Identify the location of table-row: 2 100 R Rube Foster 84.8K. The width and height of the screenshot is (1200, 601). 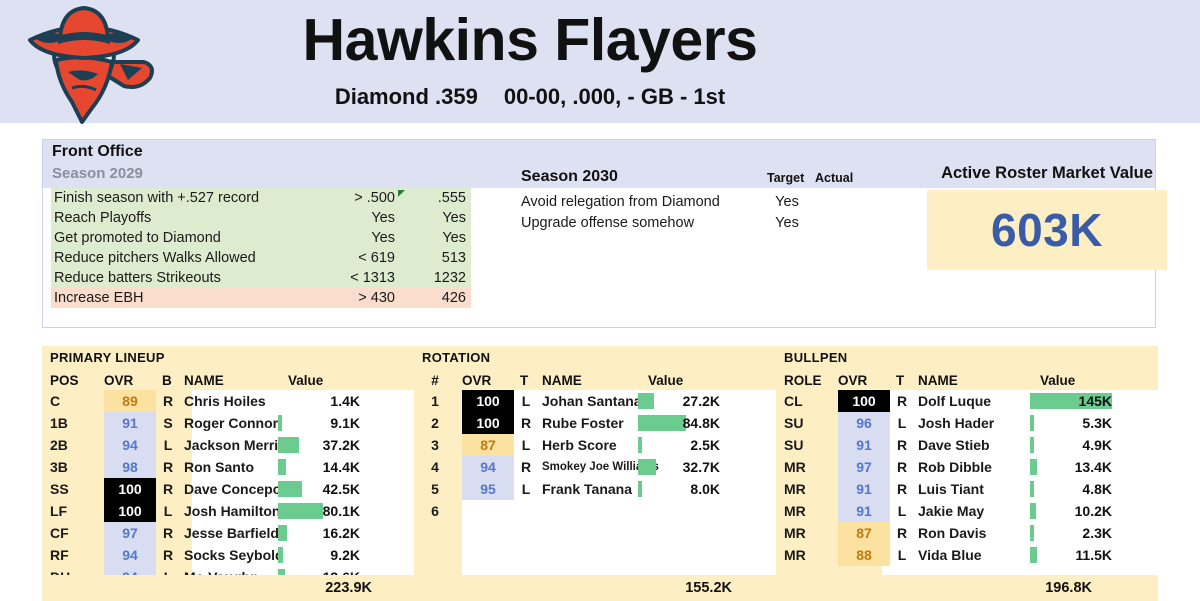
(595, 423).